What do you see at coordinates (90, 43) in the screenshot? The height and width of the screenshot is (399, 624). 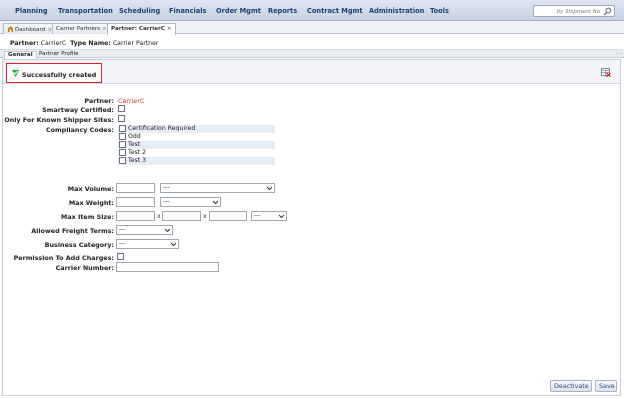 I see `type-name-label: Type Name:` at bounding box center [90, 43].